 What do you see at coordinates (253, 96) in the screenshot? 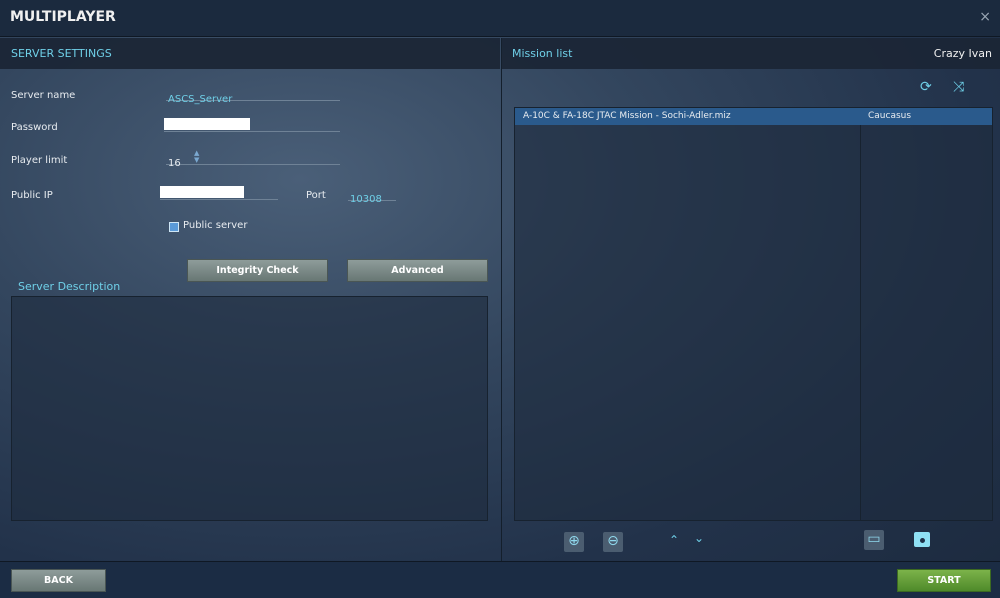
I see `server-name-input: ASCS_Server` at bounding box center [253, 96].